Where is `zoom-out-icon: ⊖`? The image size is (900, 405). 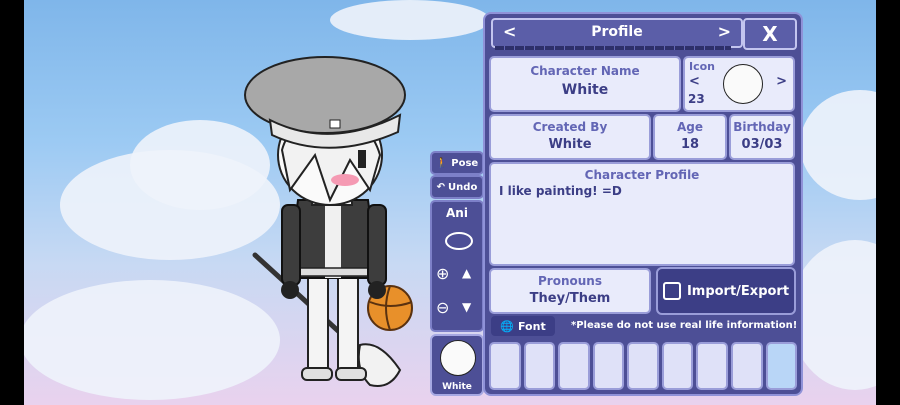 zoom-out-icon: ⊖ is located at coordinates (442, 307).